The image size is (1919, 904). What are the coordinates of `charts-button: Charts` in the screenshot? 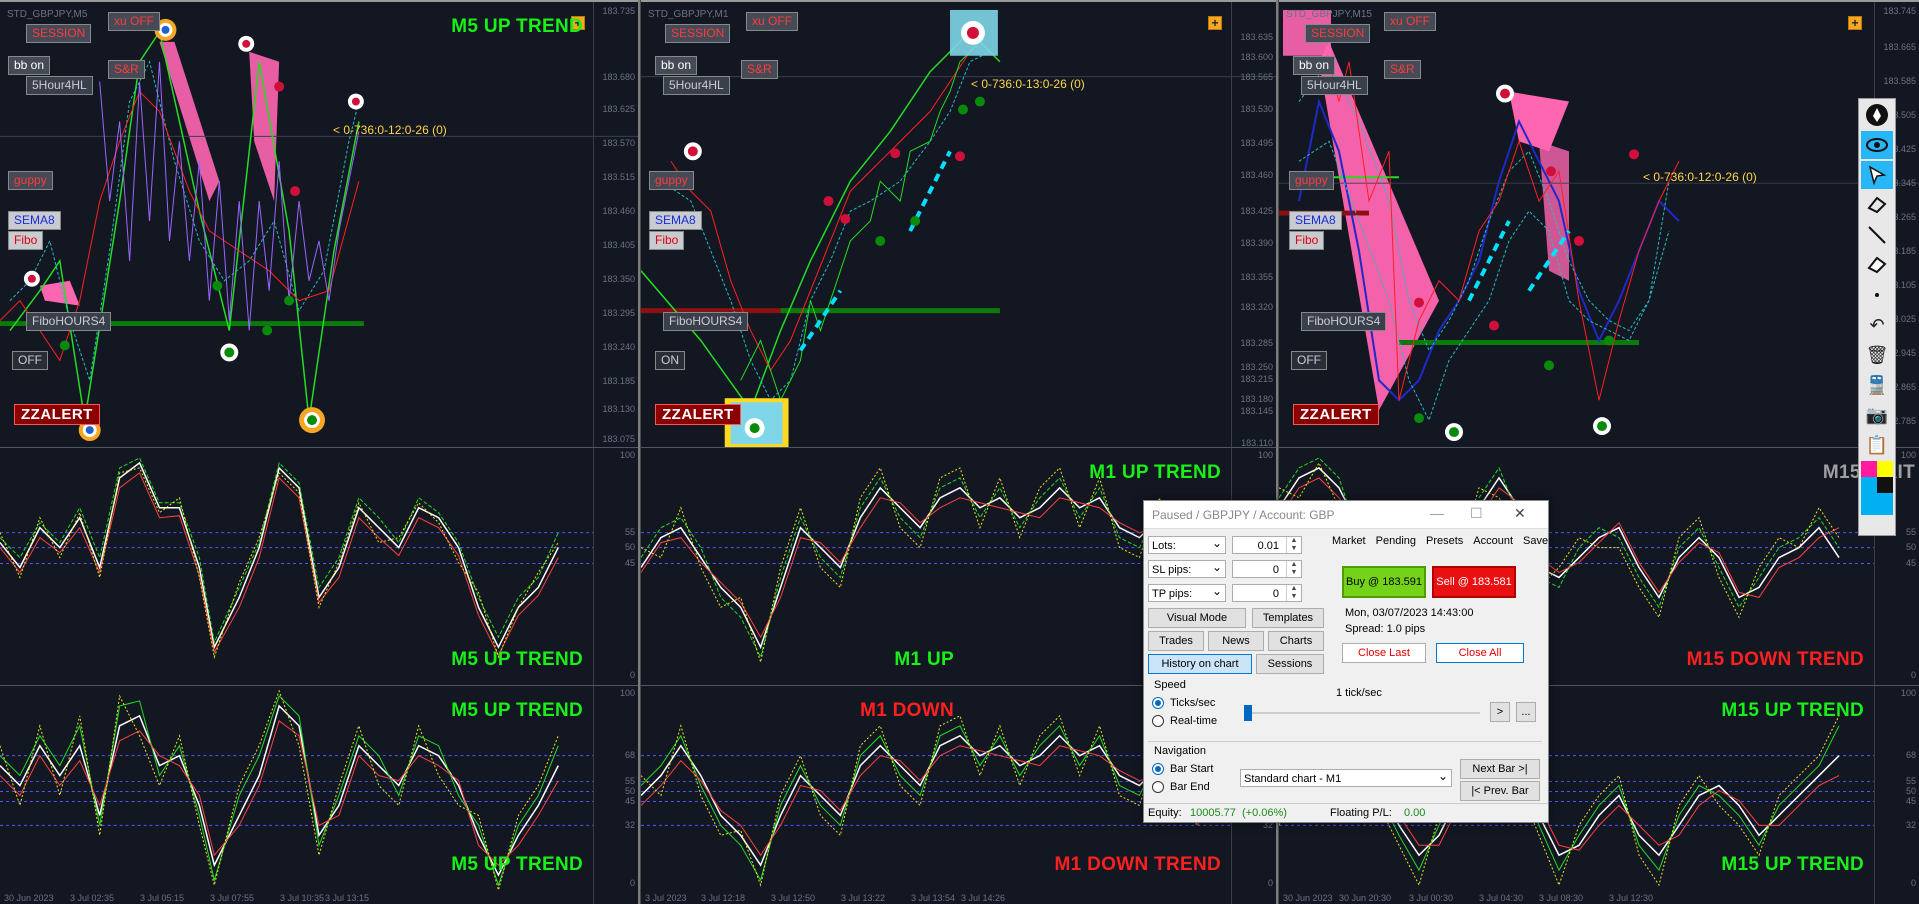 It's located at (1296, 641).